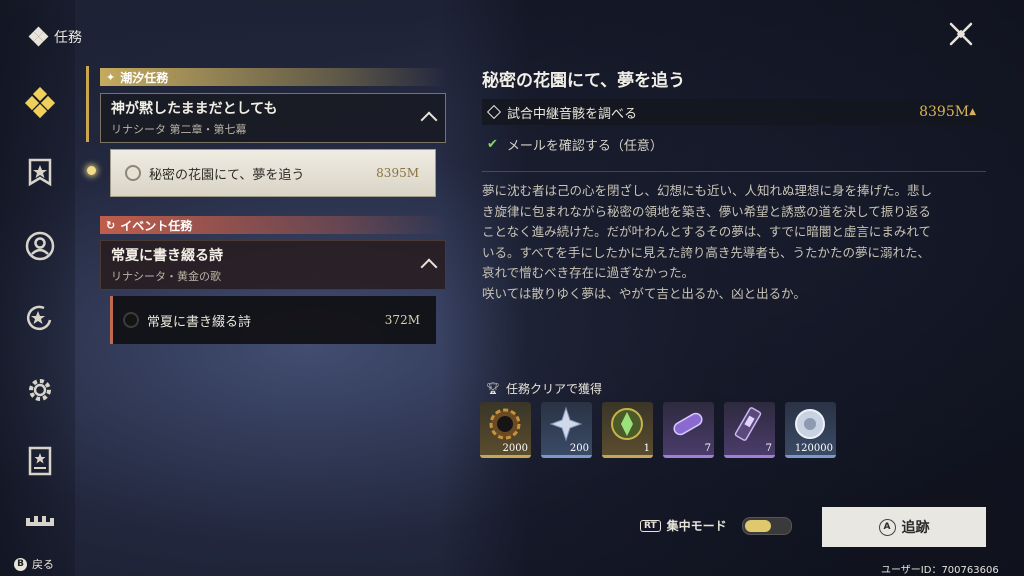 This screenshot has width=1024, height=576. I want to click on quest-diamond-icon, so click(40, 103).